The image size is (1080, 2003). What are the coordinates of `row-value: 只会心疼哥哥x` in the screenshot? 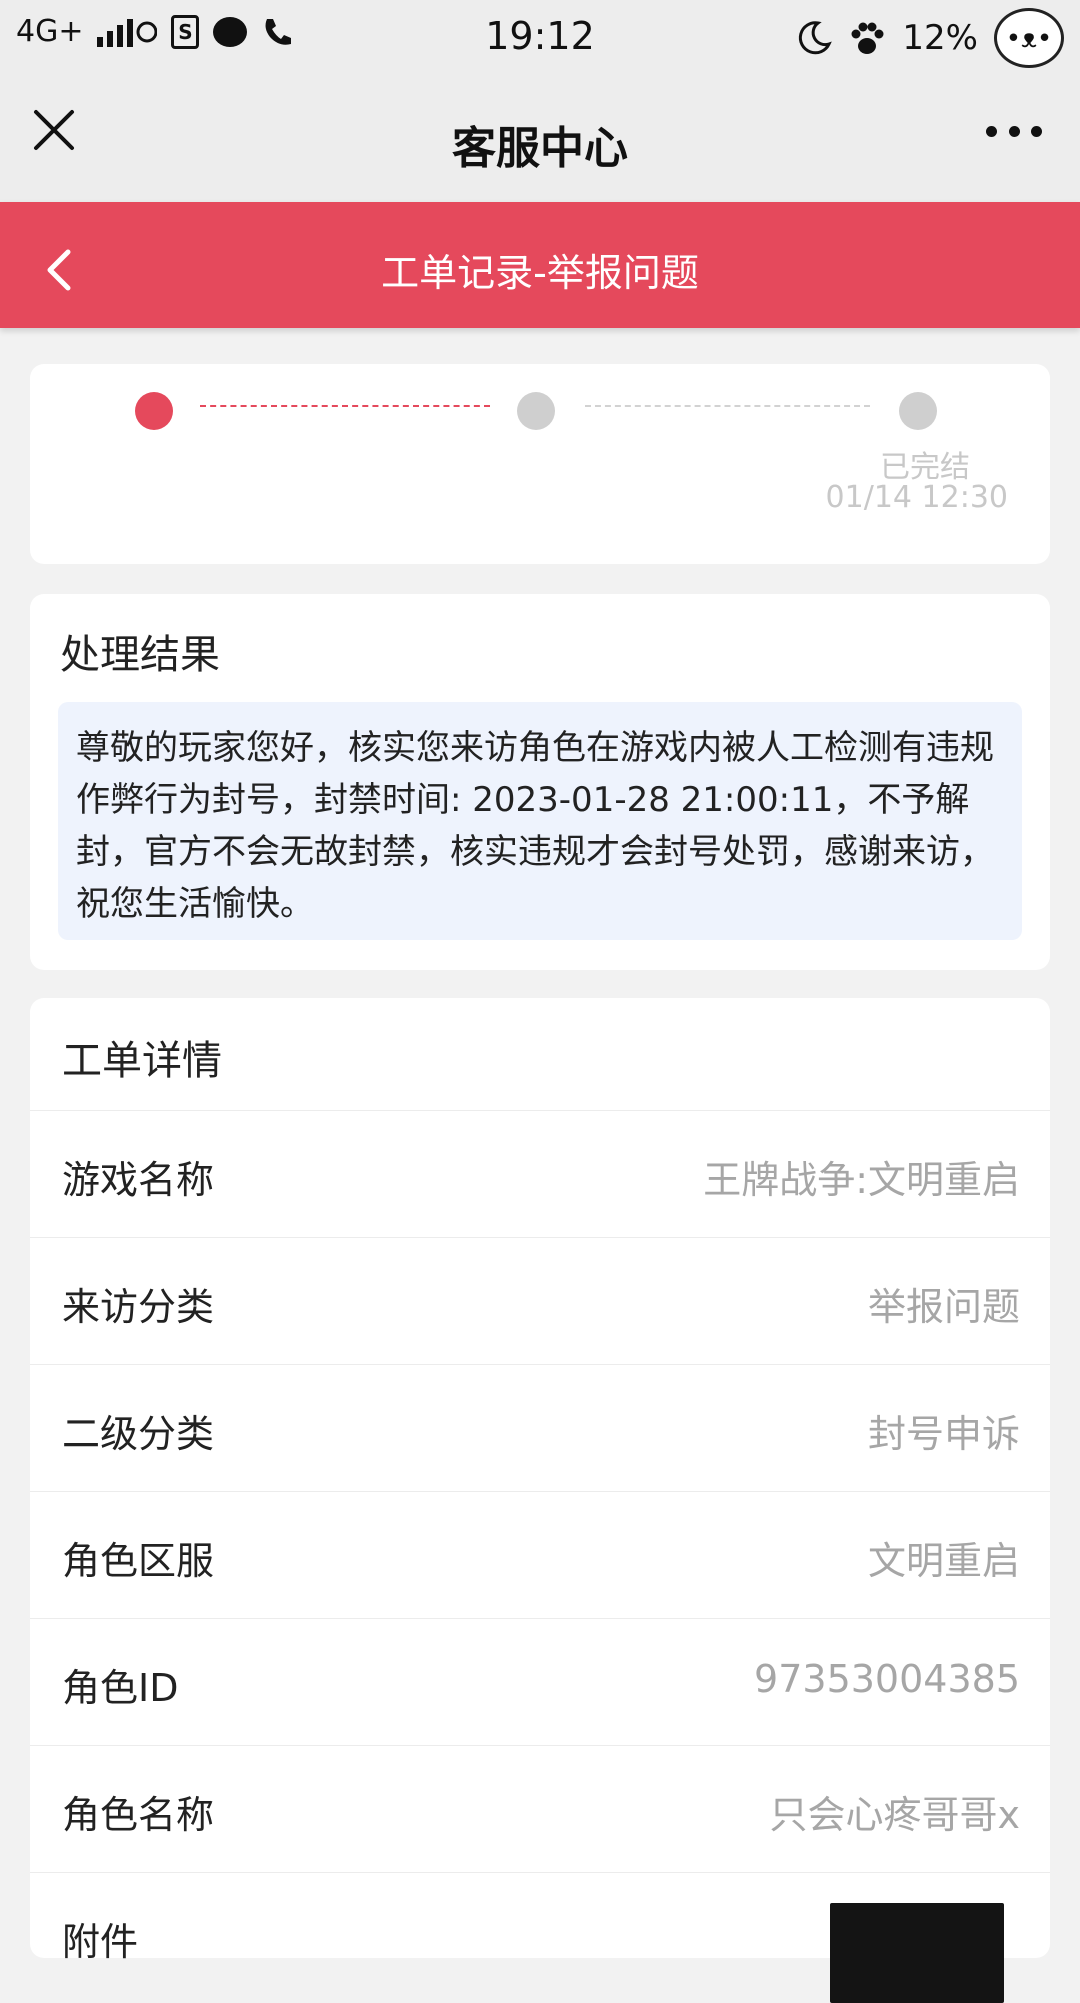 It's located at (895, 1815).